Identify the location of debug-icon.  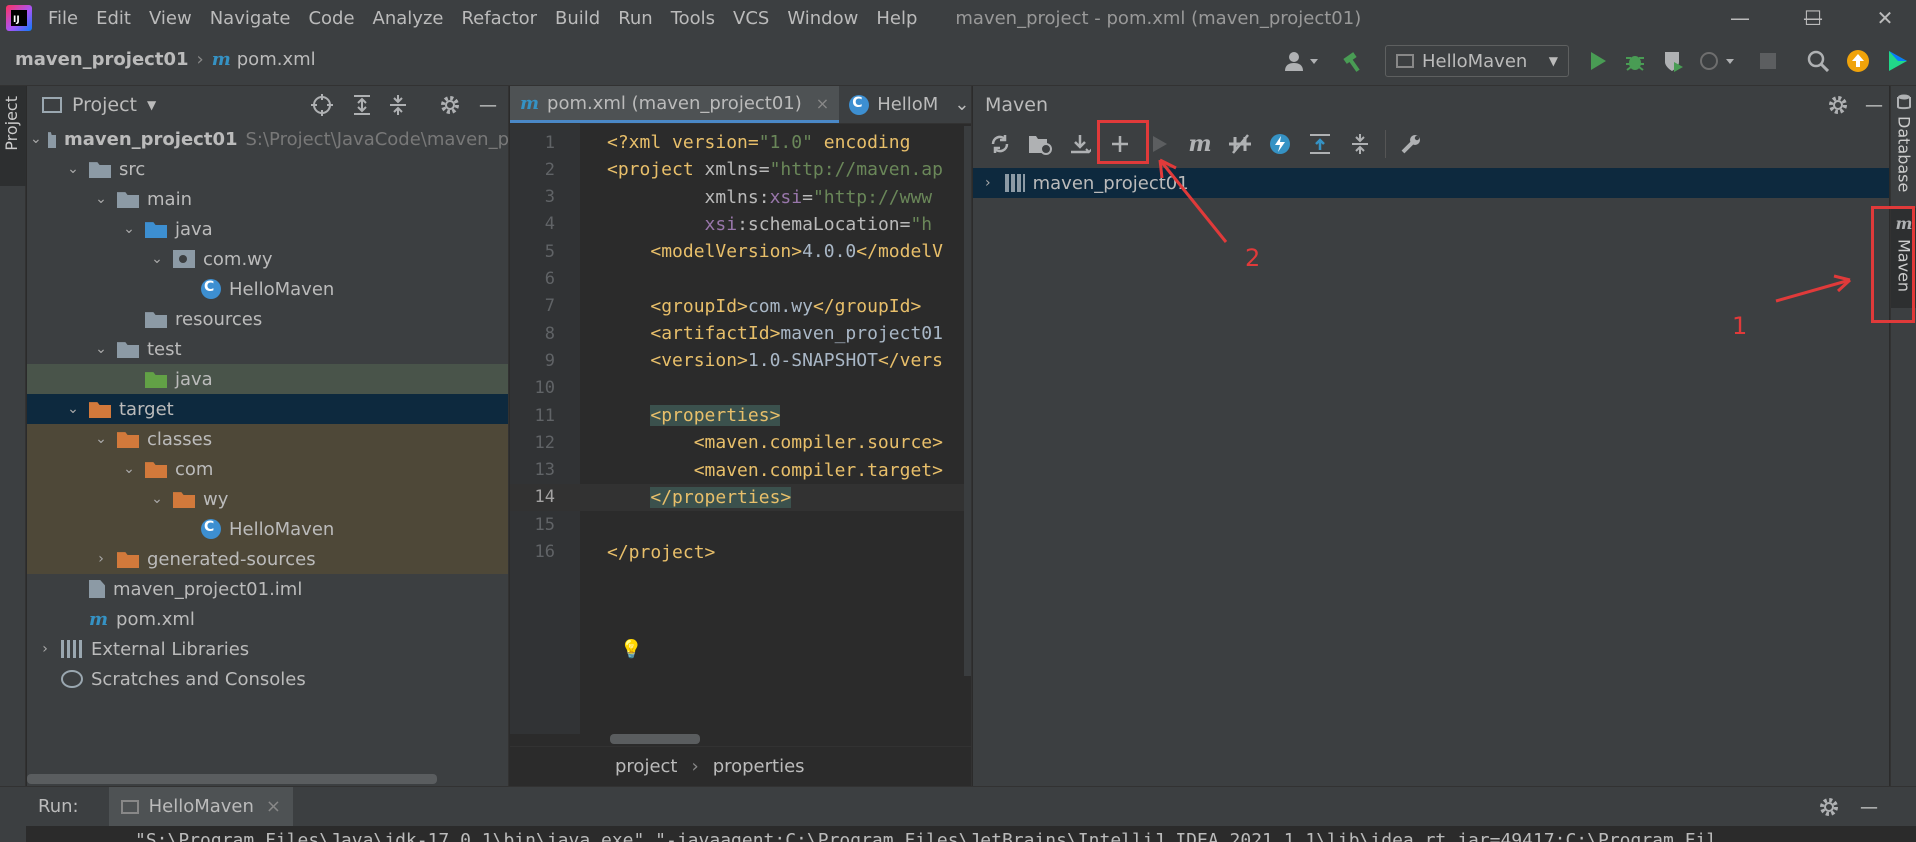
(1635, 61).